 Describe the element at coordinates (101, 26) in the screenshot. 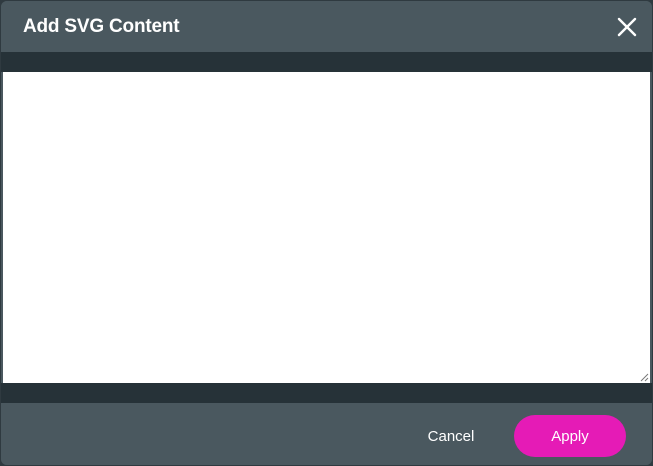

I see `dialog-title: Add SVG Content` at that location.